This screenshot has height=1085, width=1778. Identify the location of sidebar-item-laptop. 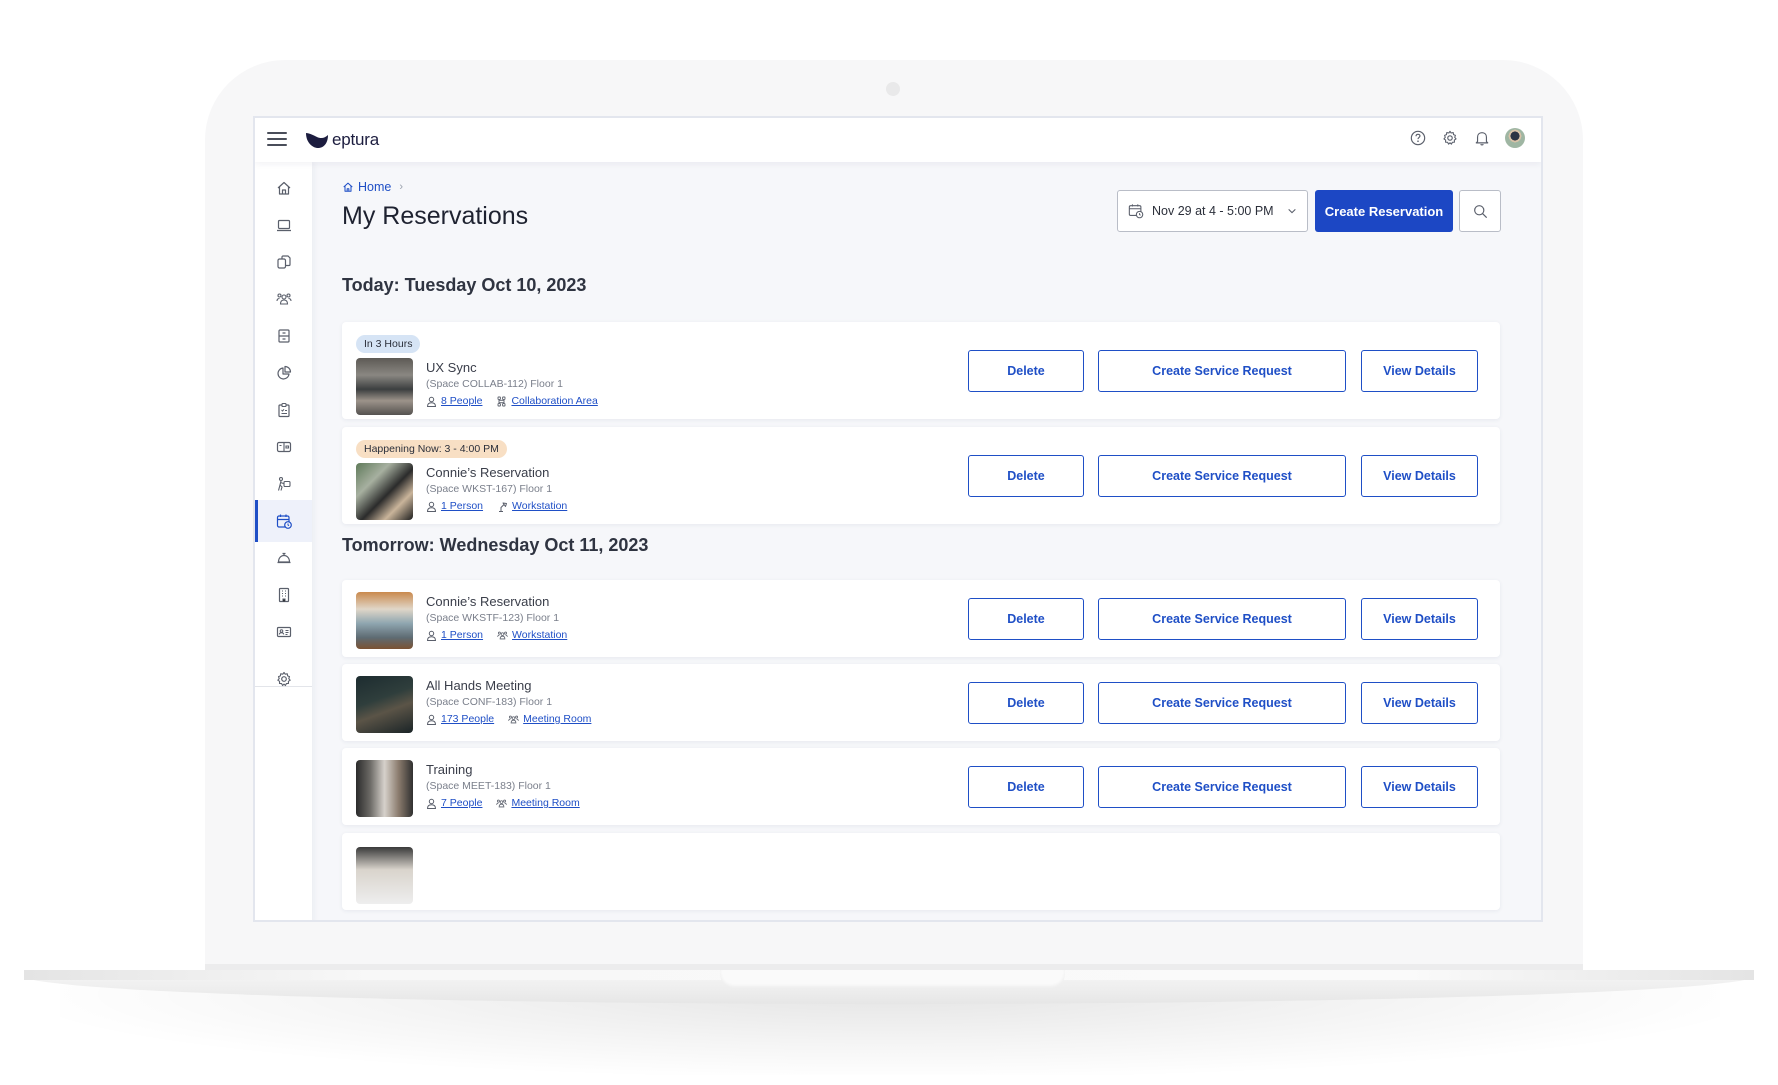
(283, 225).